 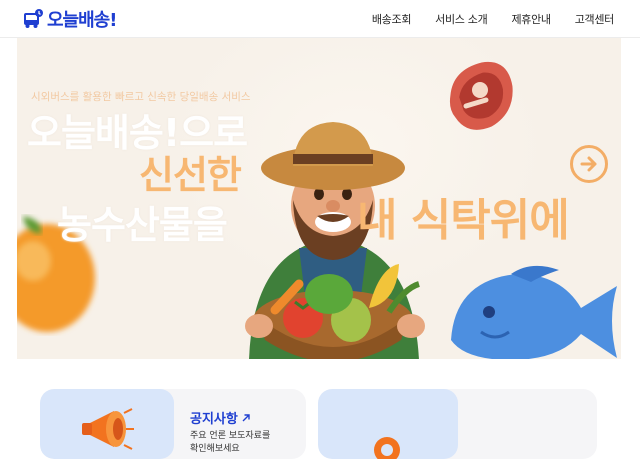 I want to click on hero-next-button, so click(x=589, y=164).